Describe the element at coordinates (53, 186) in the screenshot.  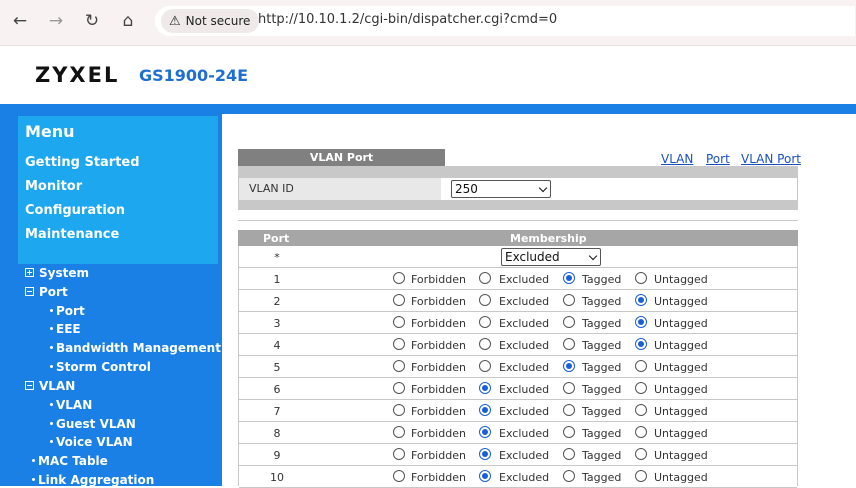
I see `menu-monitor: Monitor` at that location.